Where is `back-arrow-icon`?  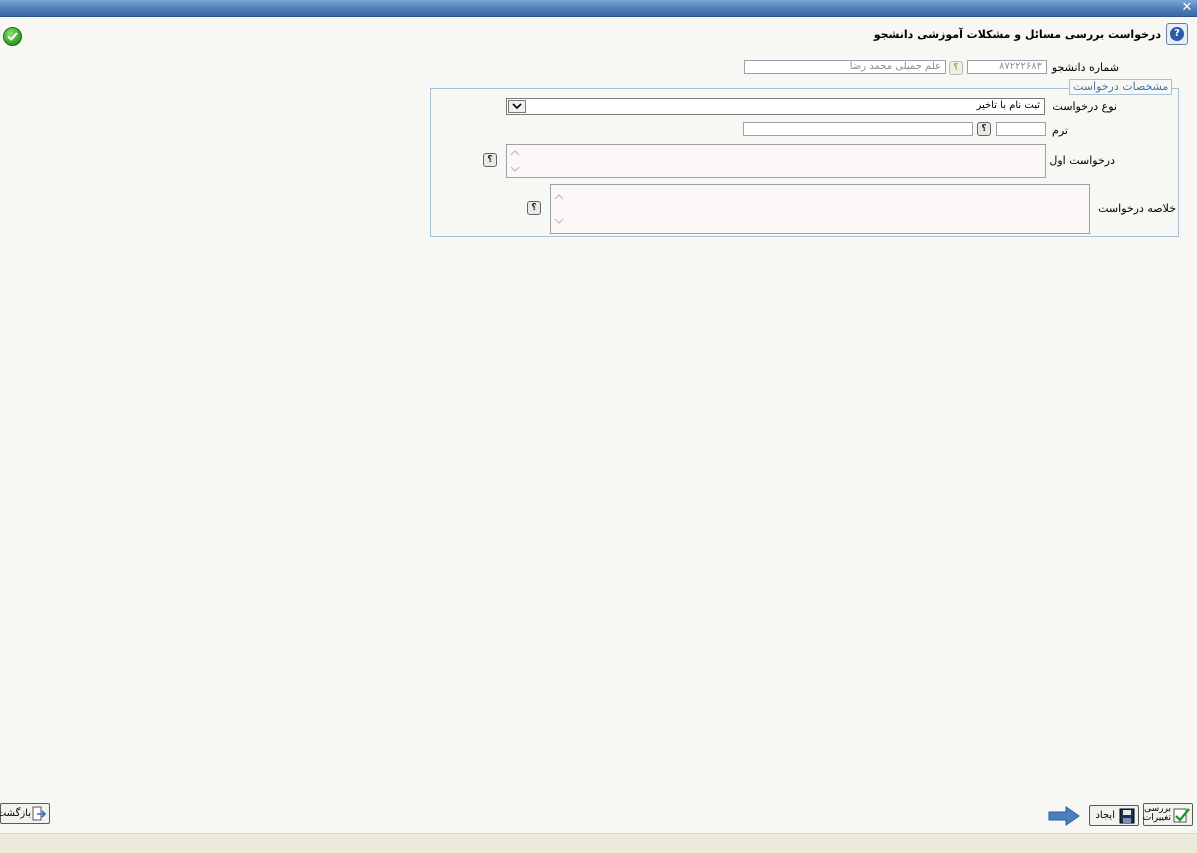 back-arrow-icon is located at coordinates (39, 813).